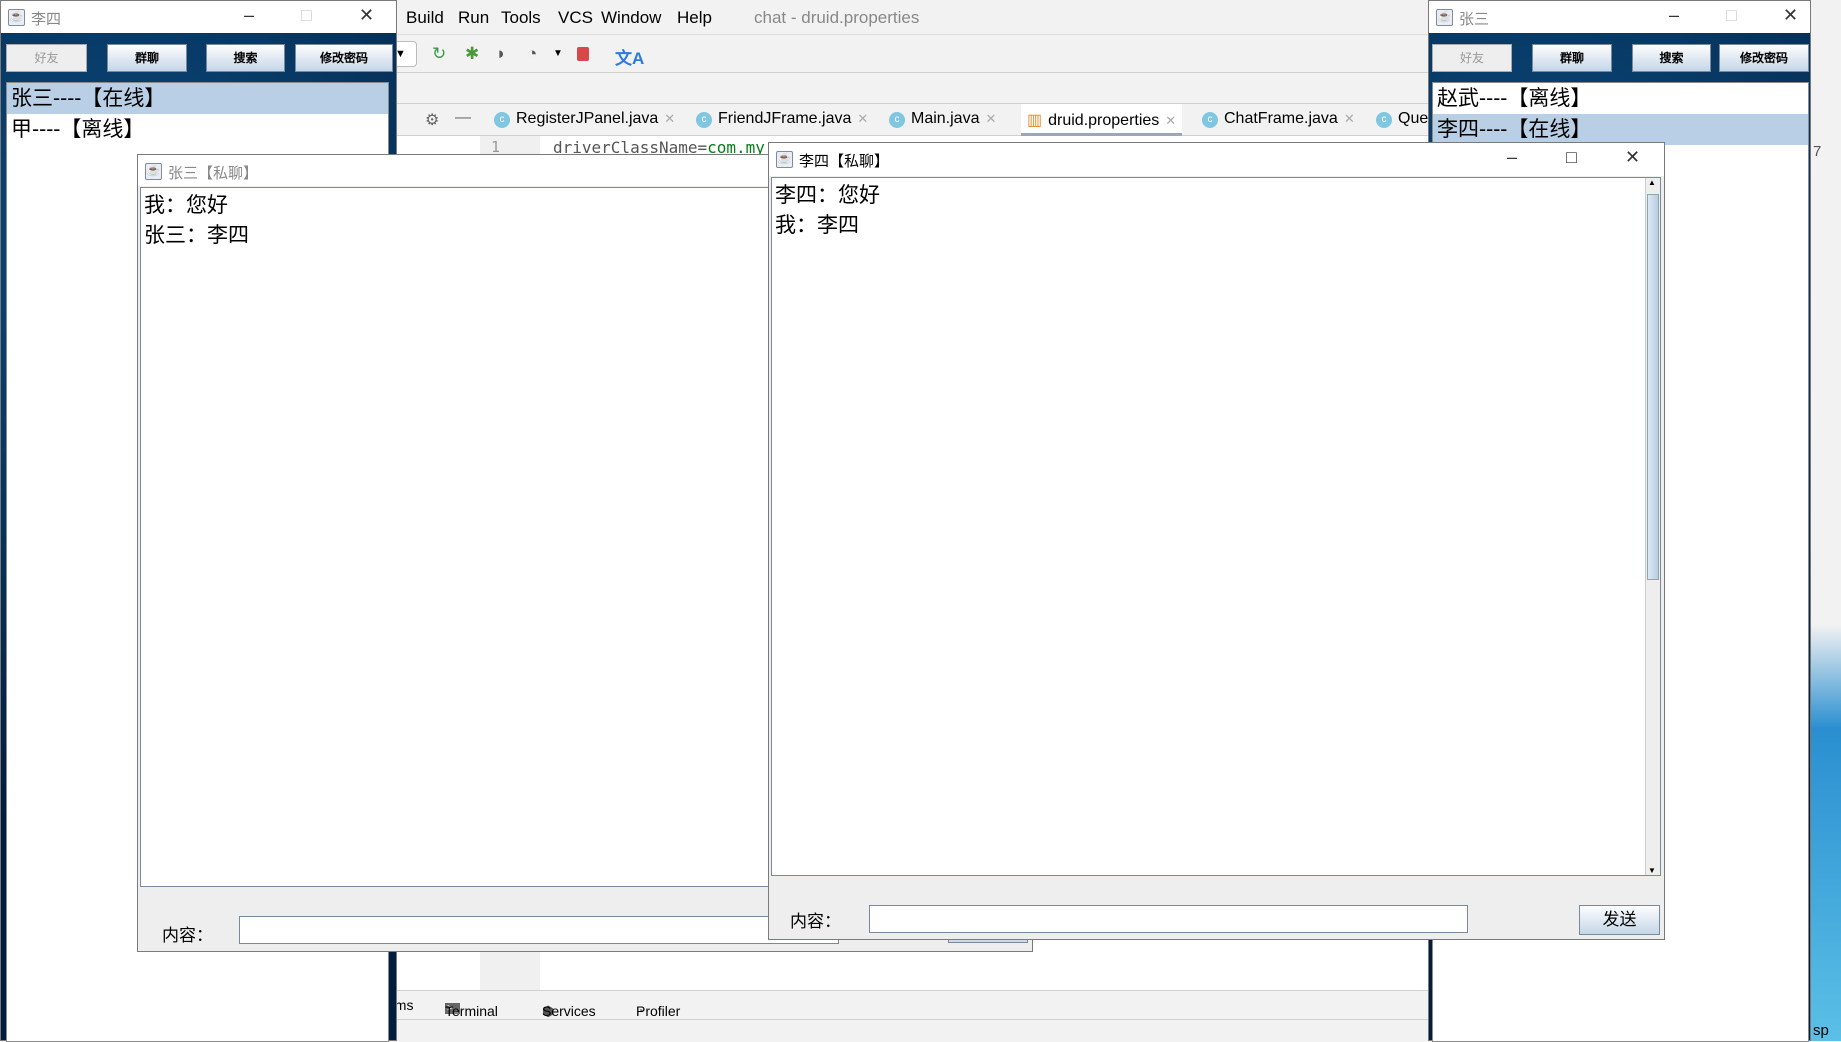 The width and height of the screenshot is (1841, 1042). Describe the element at coordinates (472, 54) in the screenshot. I see `debug-icon: ✱` at that location.